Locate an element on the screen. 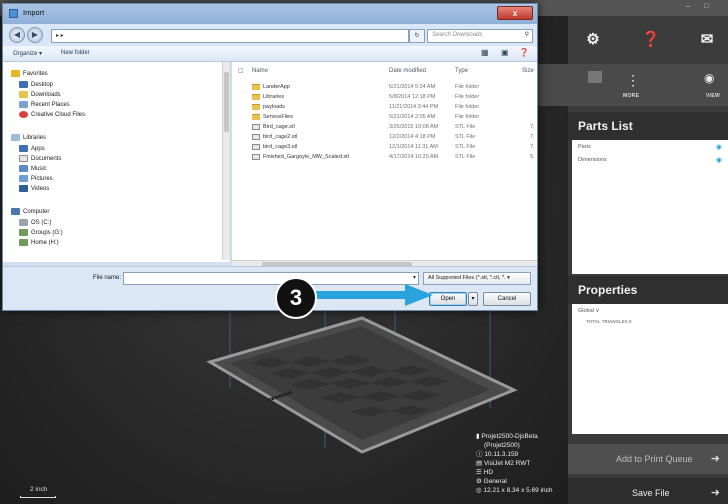 Image resolution: width=728 pixels, height=504 pixels. nav-item-recent-places: Recent Places is located at coordinates (44, 104).